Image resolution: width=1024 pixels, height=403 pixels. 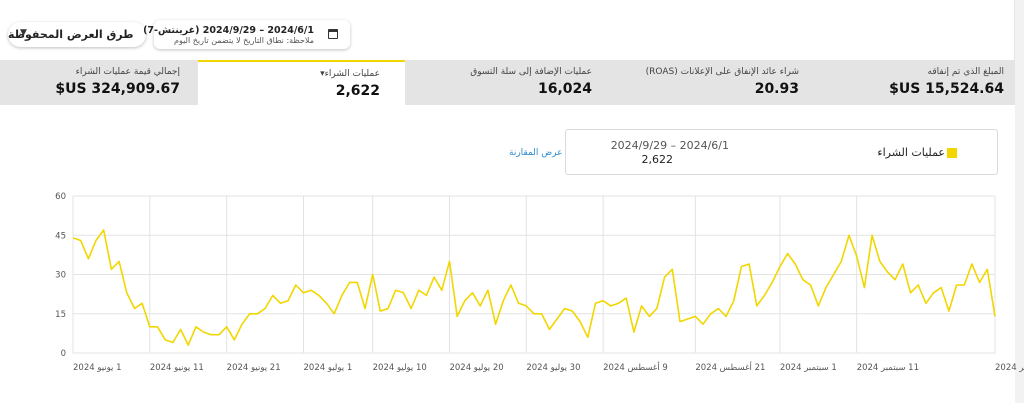 What do you see at coordinates (63, 354) in the screenshot?
I see `y-tick-label: 0` at bounding box center [63, 354].